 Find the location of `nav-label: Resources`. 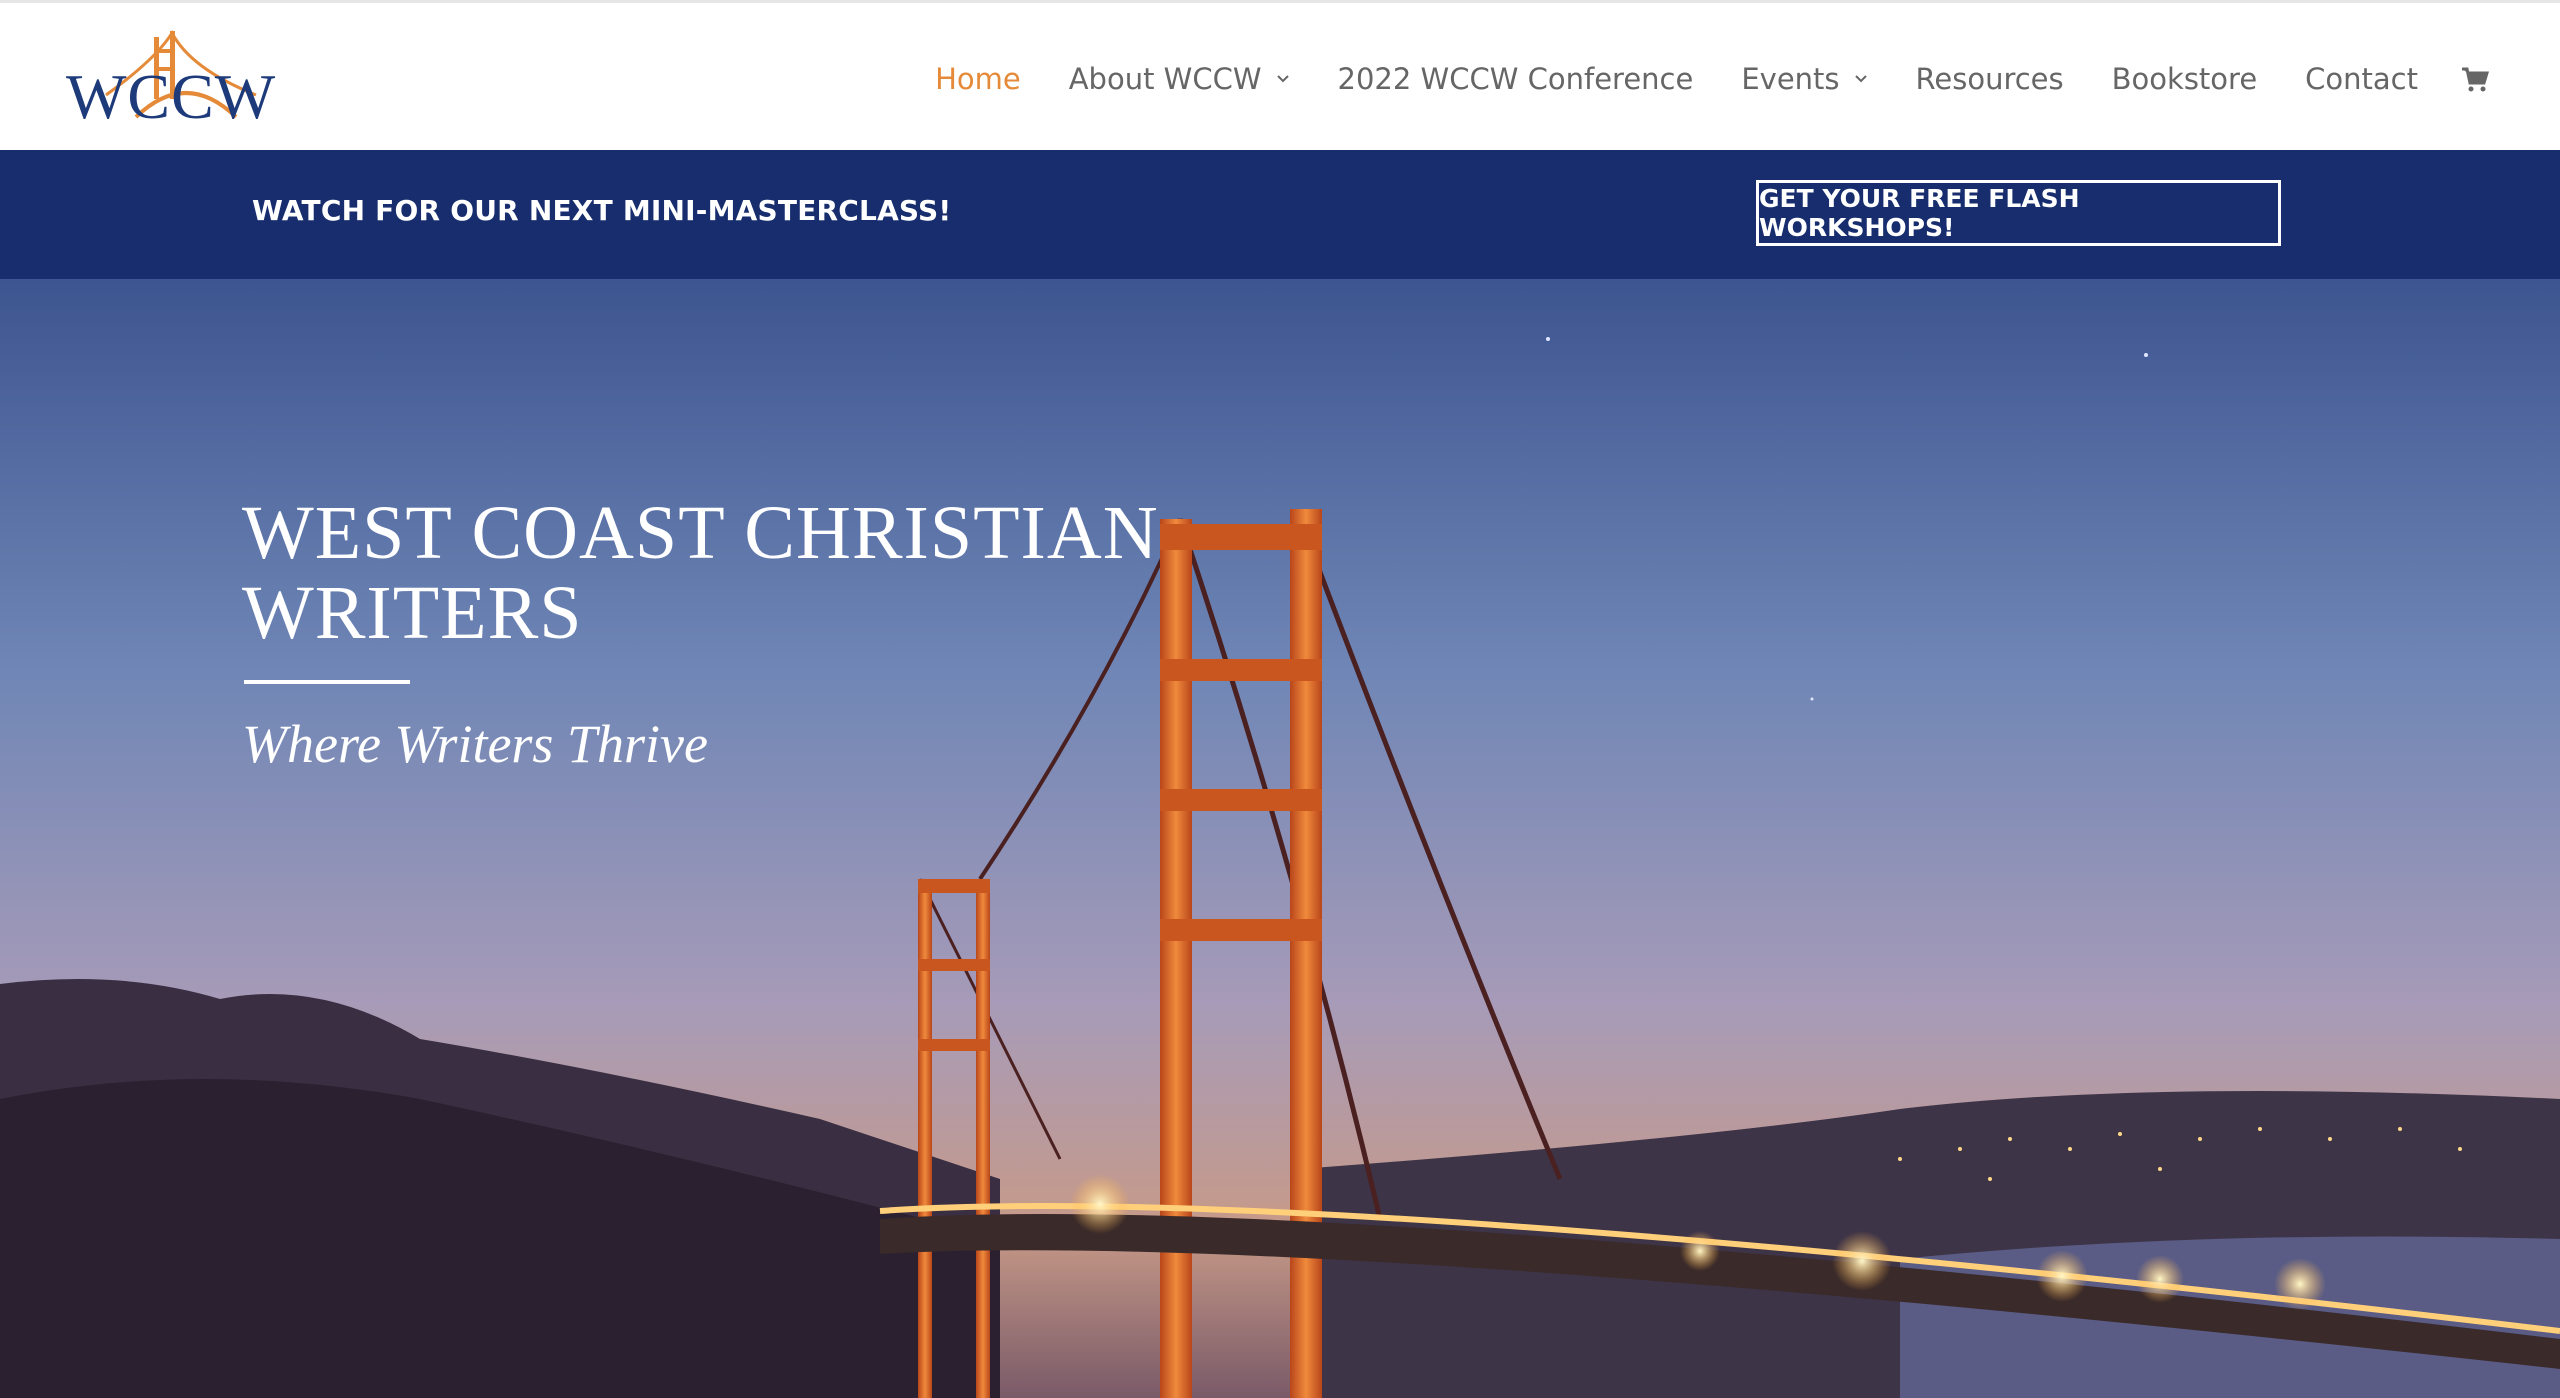

nav-label: Resources is located at coordinates (1989, 79).